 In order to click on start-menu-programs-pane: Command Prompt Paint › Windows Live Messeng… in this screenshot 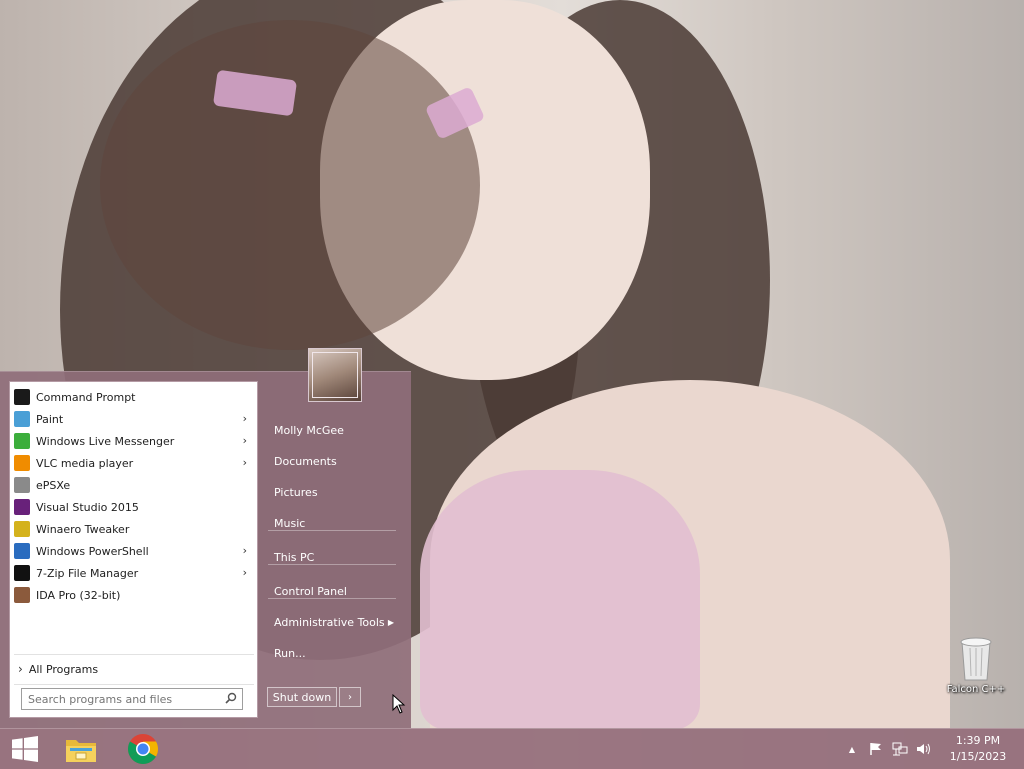, I will do `click(133, 549)`.